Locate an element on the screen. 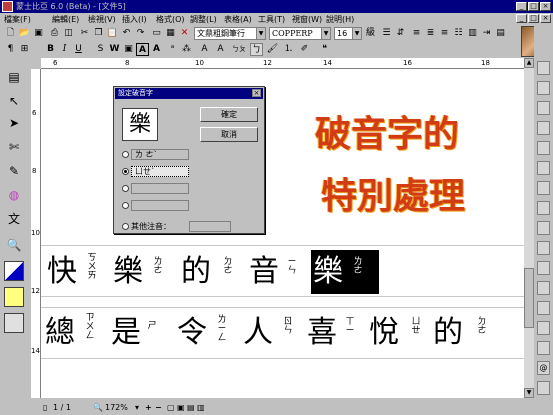  emphasis-icon: ⁂ is located at coordinates (186, 49).